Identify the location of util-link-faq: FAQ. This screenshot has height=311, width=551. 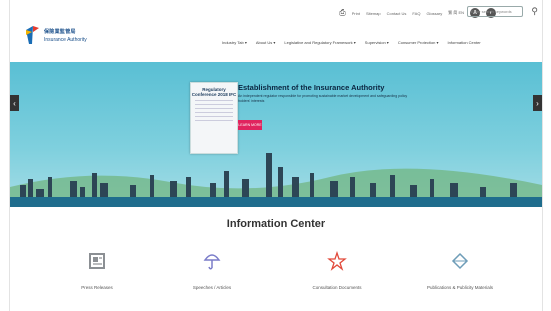
(416, 13).